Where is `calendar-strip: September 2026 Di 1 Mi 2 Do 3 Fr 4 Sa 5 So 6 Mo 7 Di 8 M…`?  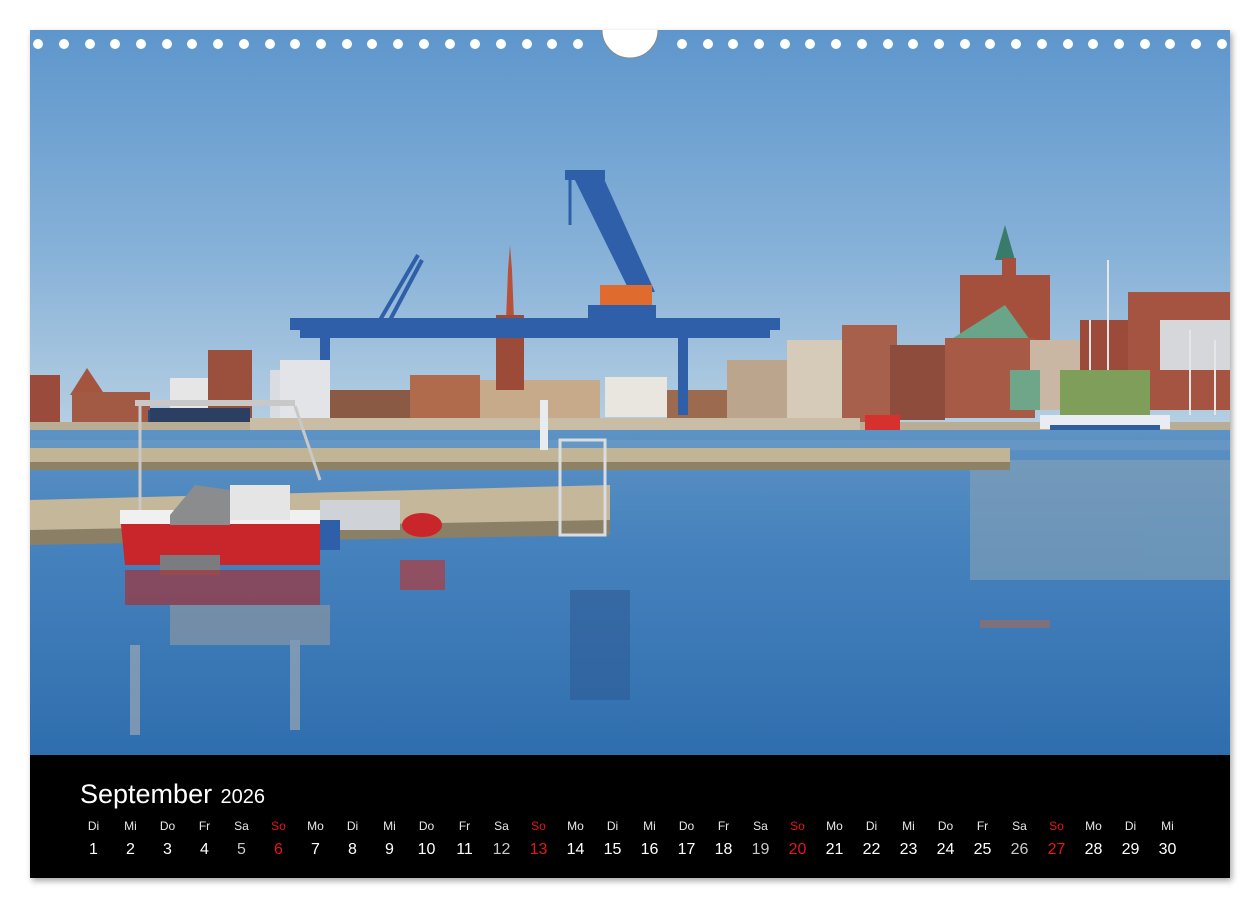
calendar-strip: September 2026 Di 1 Mi 2 Do 3 Fr 4 Sa 5 So 6 Mo 7 Di 8 M… is located at coordinates (630, 816).